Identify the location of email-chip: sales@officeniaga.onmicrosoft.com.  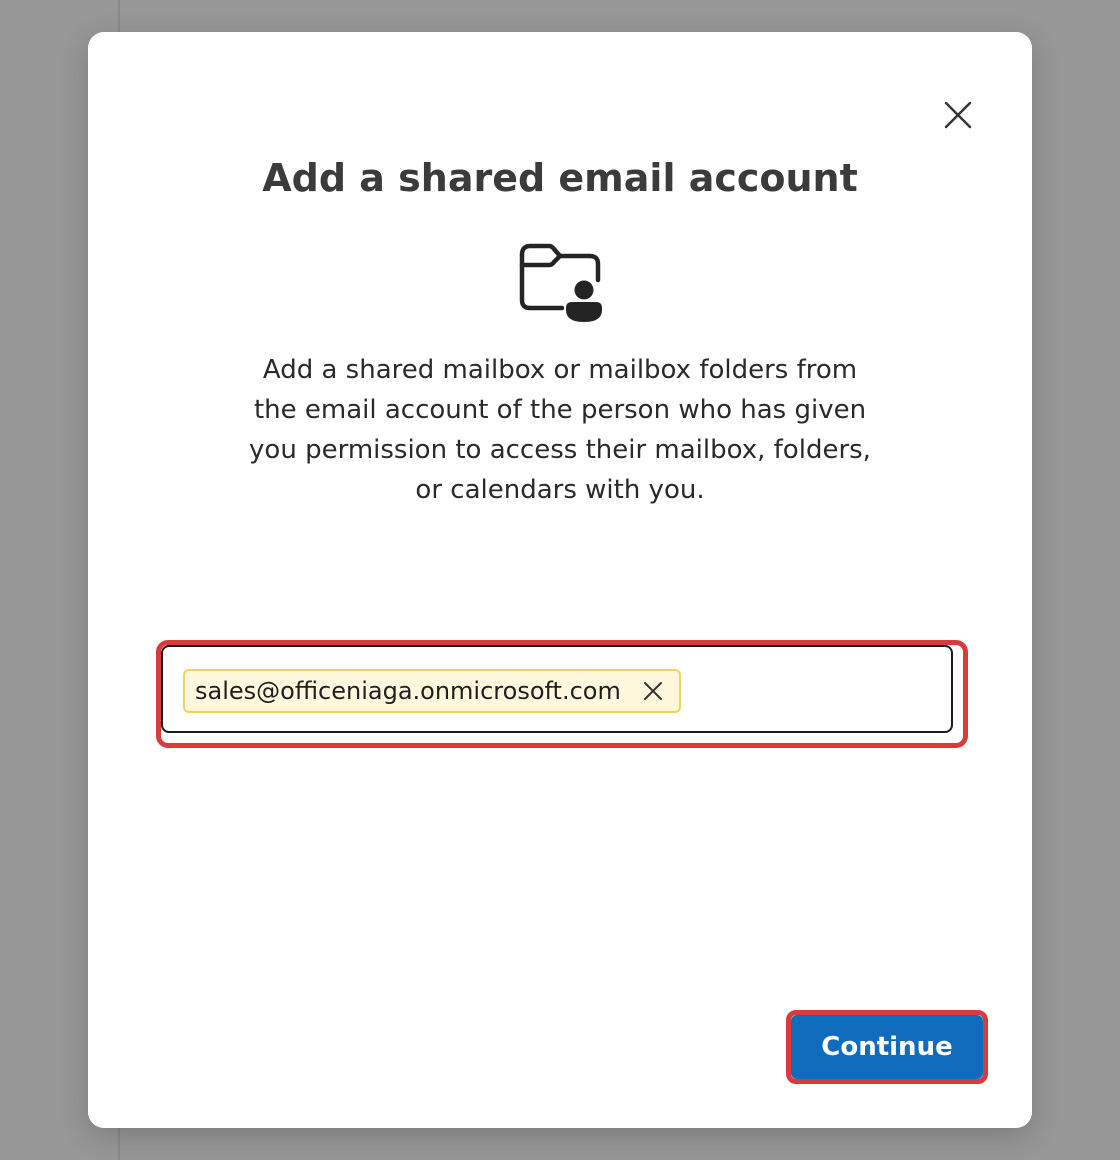
(432, 691).